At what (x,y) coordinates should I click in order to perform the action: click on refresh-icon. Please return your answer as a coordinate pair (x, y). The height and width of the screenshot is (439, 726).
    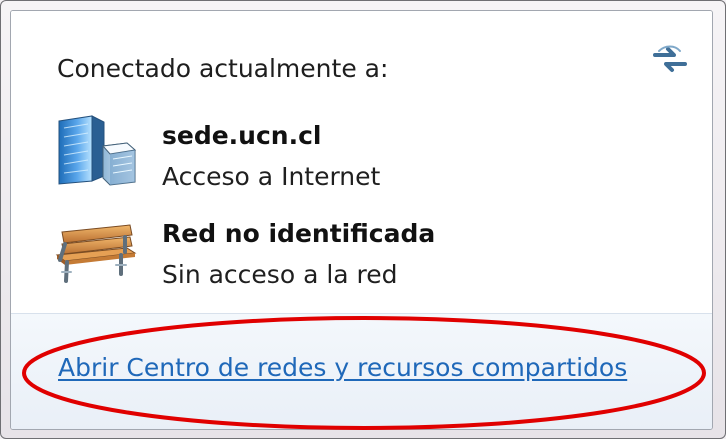
    Looking at the image, I should click on (670, 59).